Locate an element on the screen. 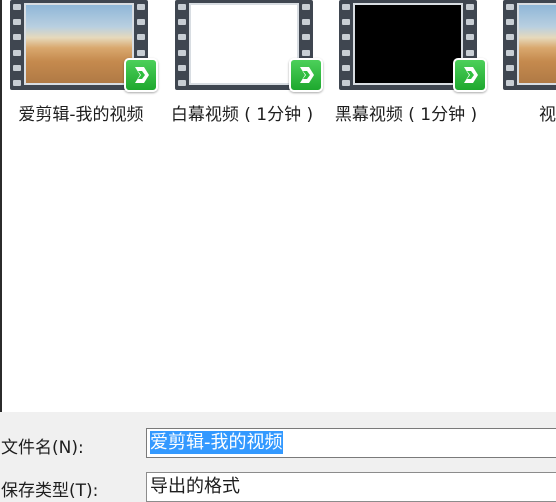  file-item: 黑幕视频 ( 1分钟 ) is located at coordinates (409, 80).